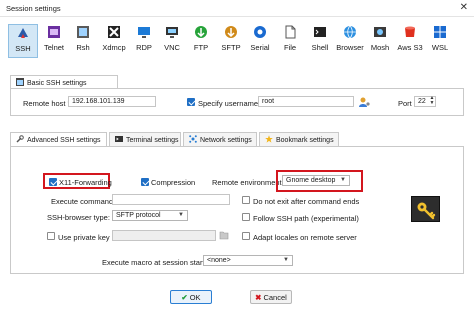 This screenshot has height=319, width=474. Describe the element at coordinates (405, 103) in the screenshot. I see `port-label: Port` at that location.